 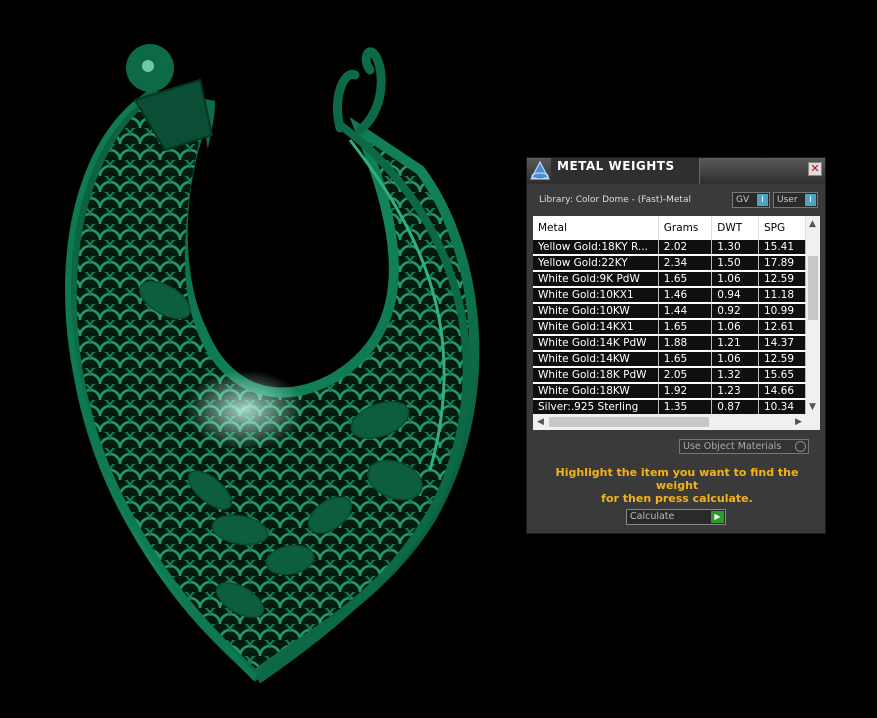 What do you see at coordinates (596, 279) in the screenshot?
I see `cell-metal: White Gold:9K PdW` at bounding box center [596, 279].